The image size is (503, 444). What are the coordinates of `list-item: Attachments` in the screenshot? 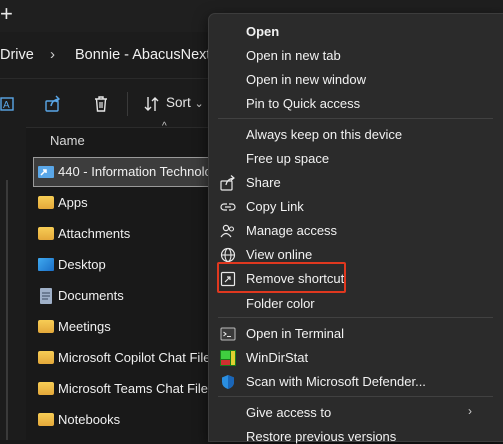 It's located at (124, 234).